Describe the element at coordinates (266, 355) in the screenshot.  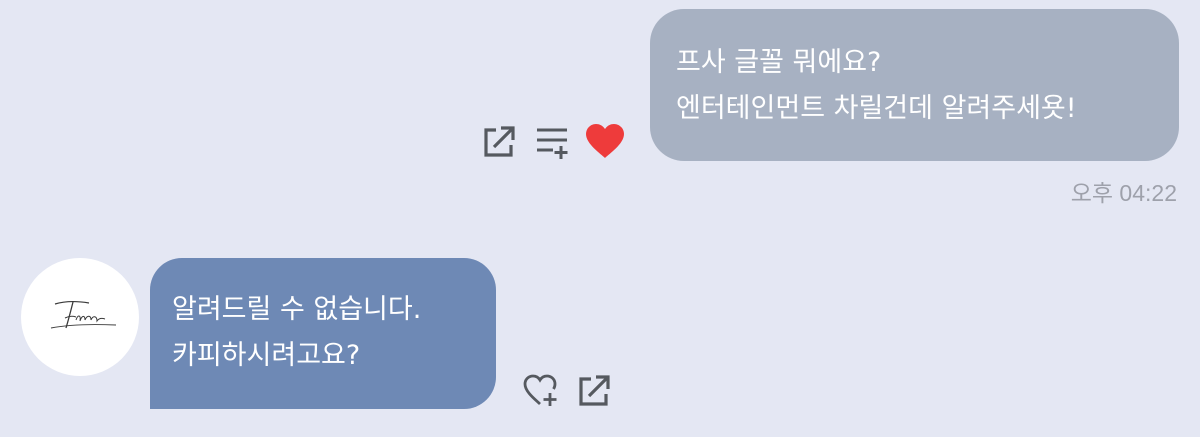
I see `message-line: 카피하시려고요?` at that location.